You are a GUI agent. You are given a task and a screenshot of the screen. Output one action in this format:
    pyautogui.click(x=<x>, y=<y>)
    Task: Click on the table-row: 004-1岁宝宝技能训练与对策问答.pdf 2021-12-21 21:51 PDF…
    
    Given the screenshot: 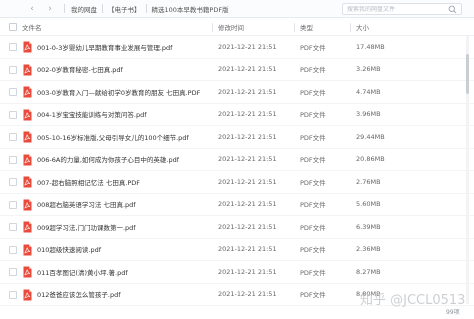 What is the action you would take?
    pyautogui.click(x=237, y=115)
    